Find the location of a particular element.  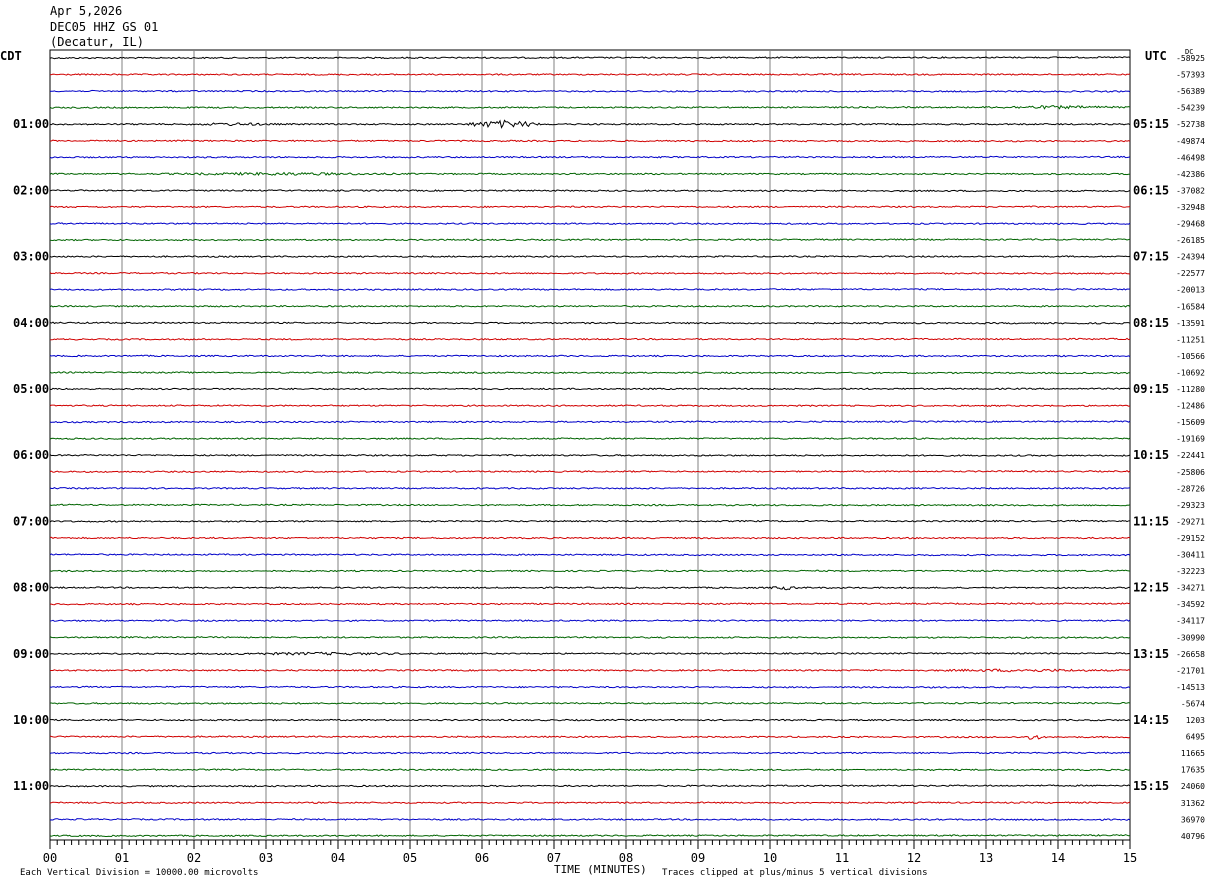

utc-hour-label: 10:15 is located at coordinates (1151, 455).